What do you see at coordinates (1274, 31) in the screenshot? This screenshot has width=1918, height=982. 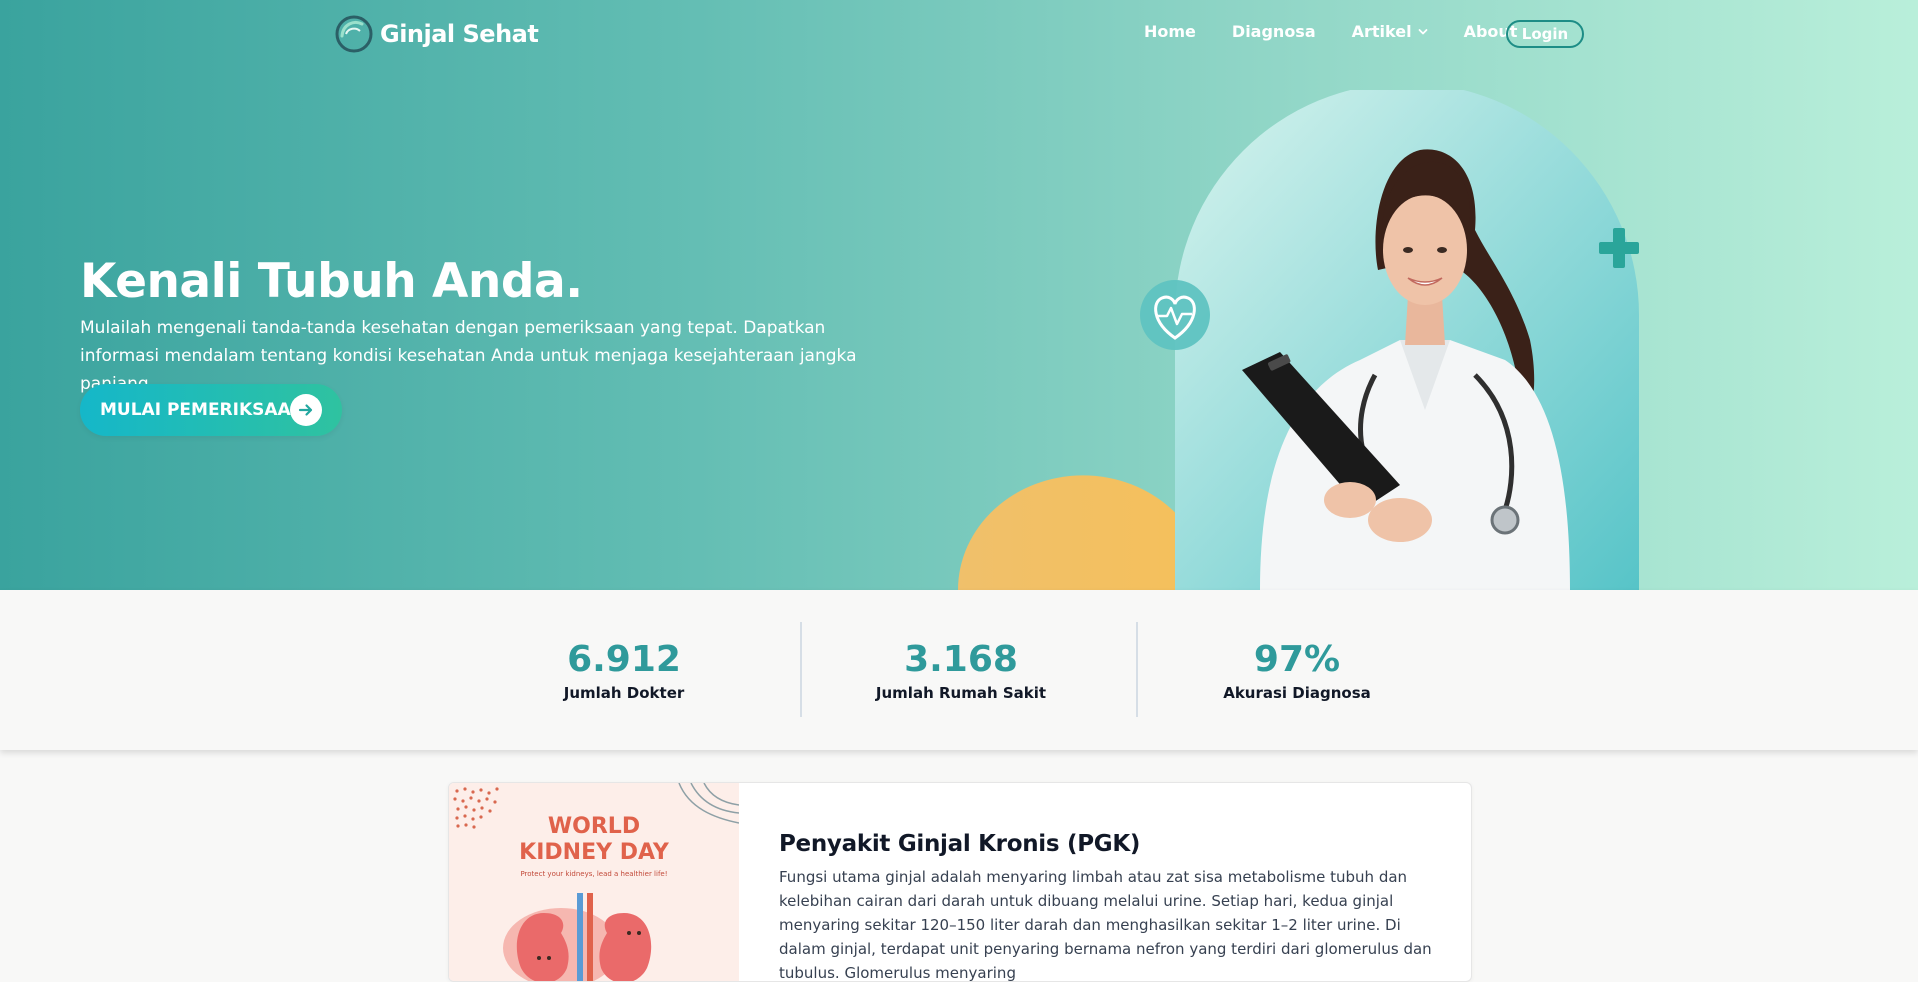 I see `nav-diagnosa: Diagnosa` at bounding box center [1274, 31].